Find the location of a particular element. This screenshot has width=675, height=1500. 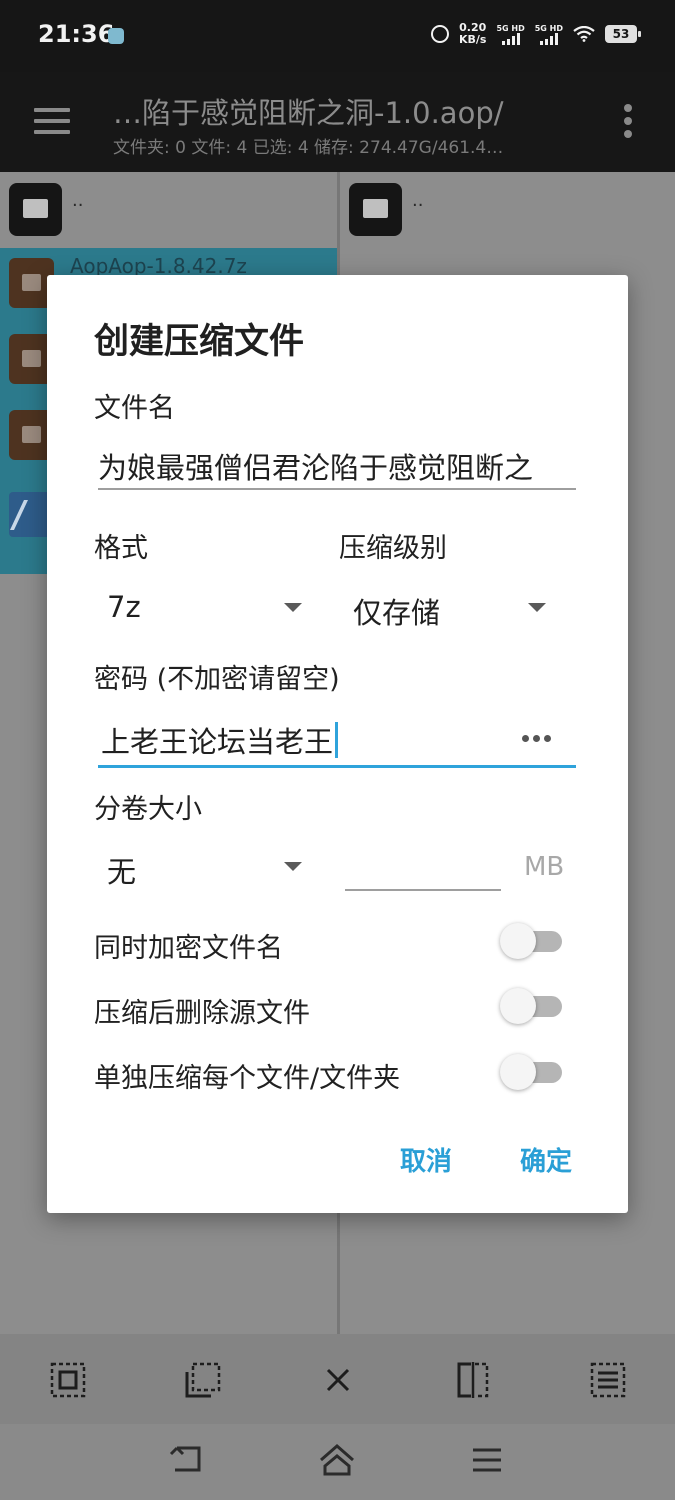

wifi-icon is located at coordinates (584, 34).